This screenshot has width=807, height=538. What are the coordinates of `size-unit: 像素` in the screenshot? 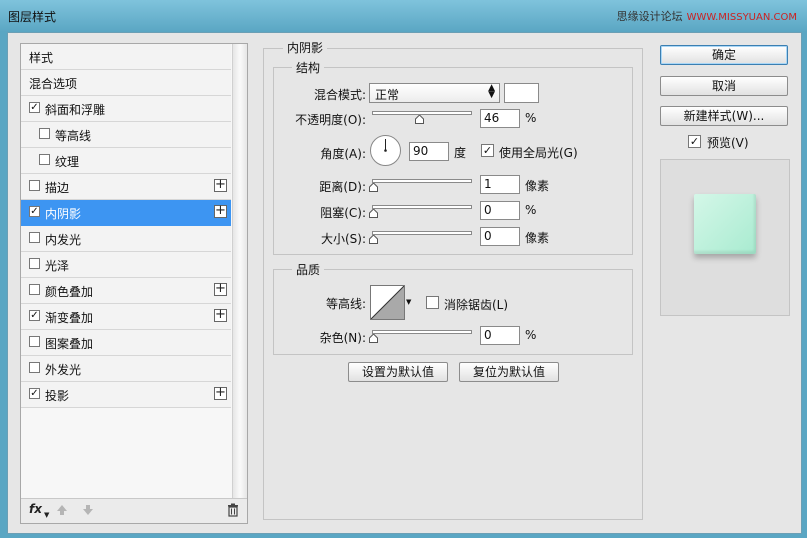 It's located at (537, 238).